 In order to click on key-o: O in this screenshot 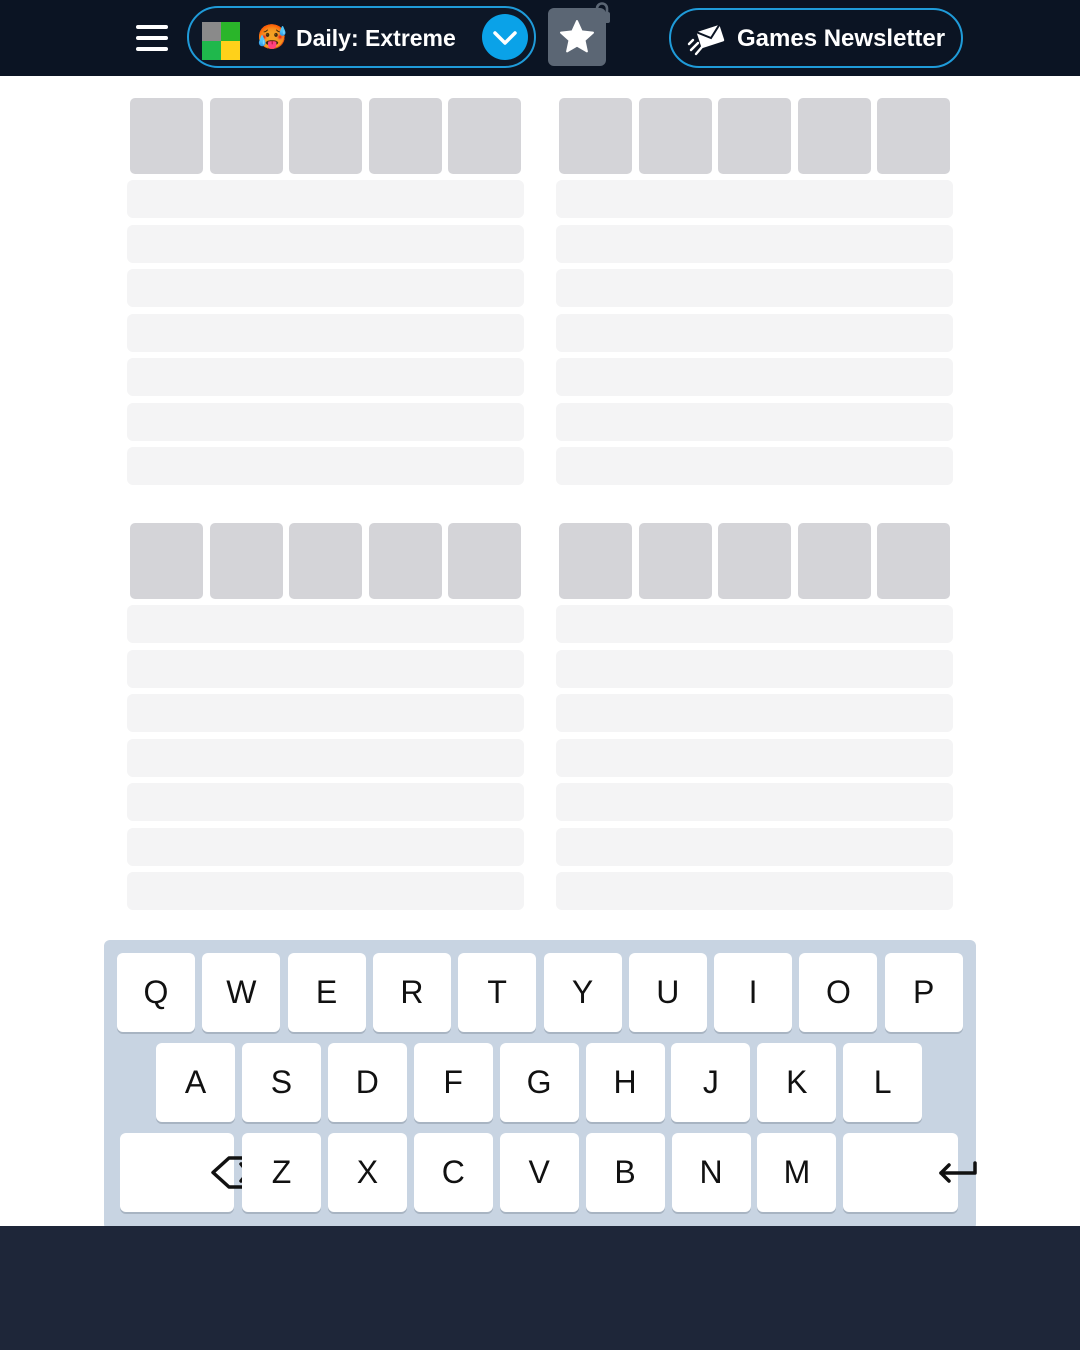, I will do `click(838, 992)`.